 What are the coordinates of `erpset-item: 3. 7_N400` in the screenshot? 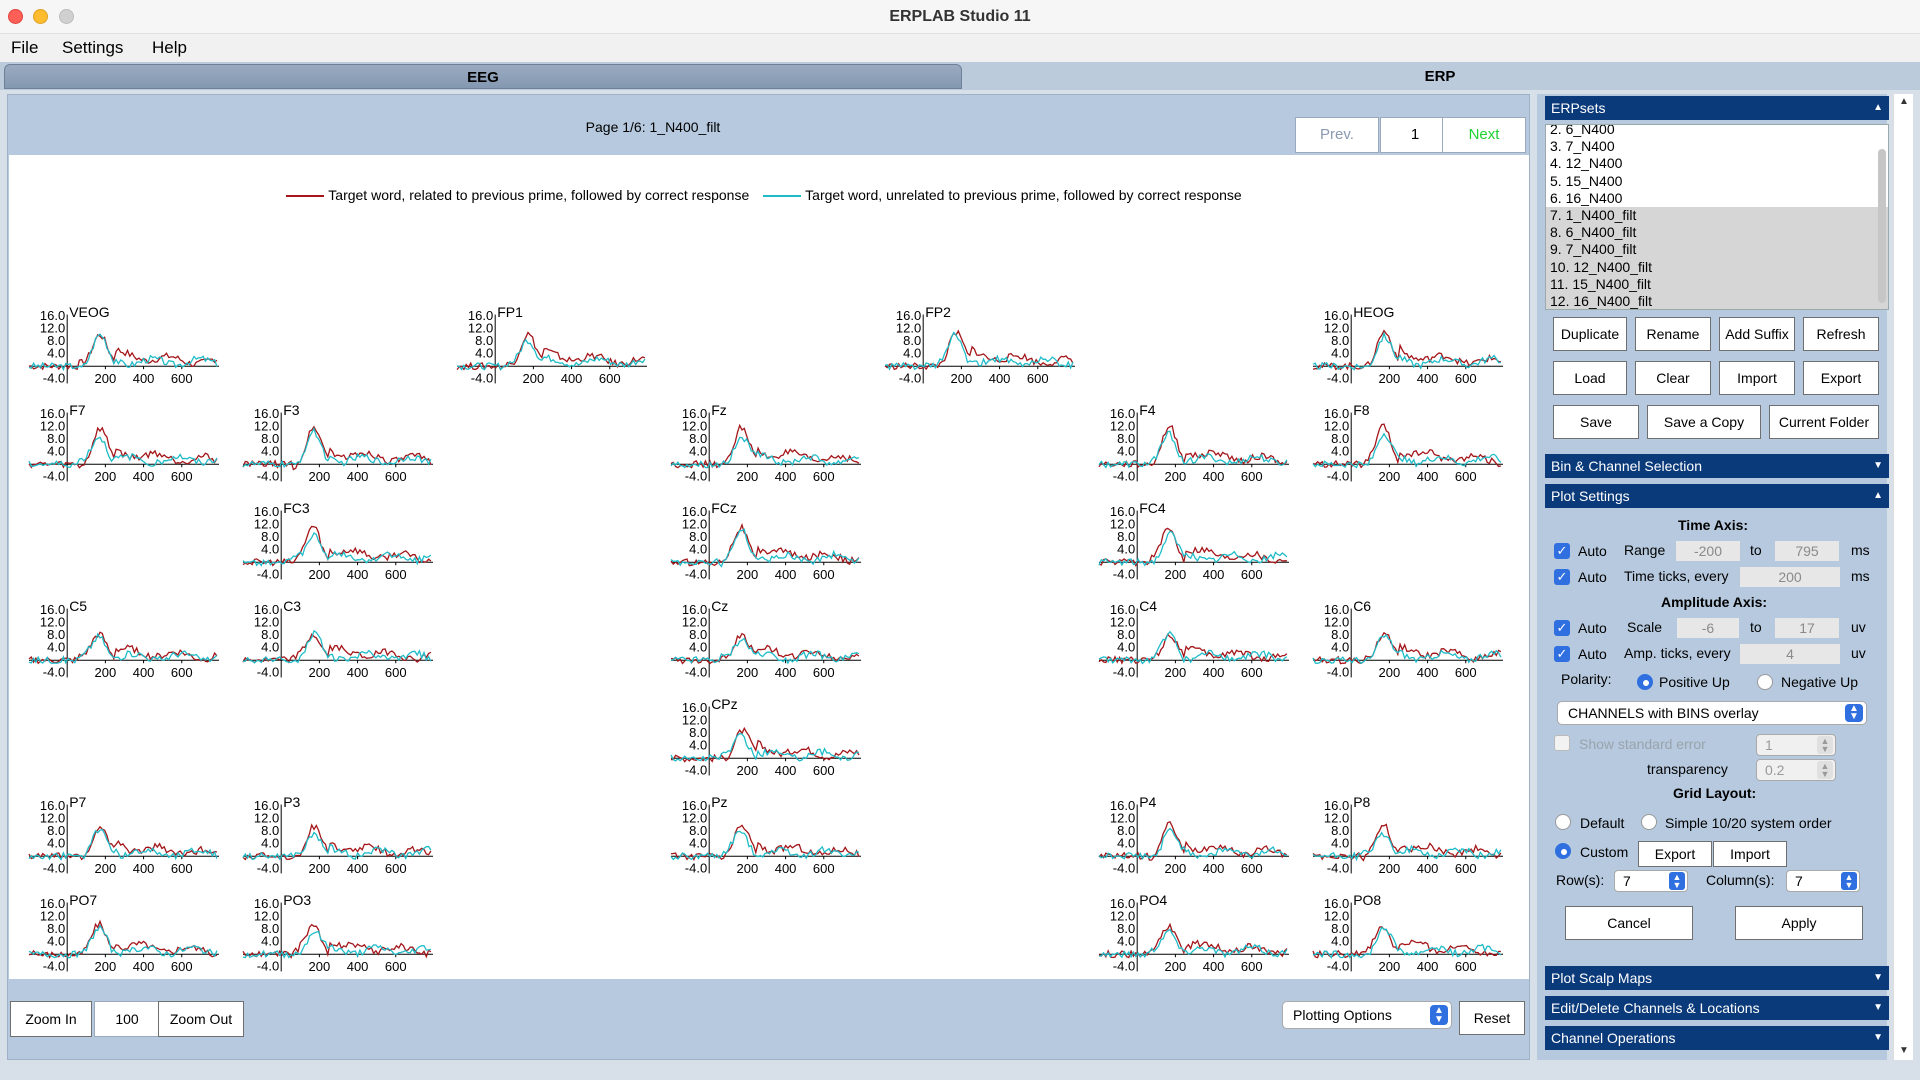 It's located at (1717, 146).